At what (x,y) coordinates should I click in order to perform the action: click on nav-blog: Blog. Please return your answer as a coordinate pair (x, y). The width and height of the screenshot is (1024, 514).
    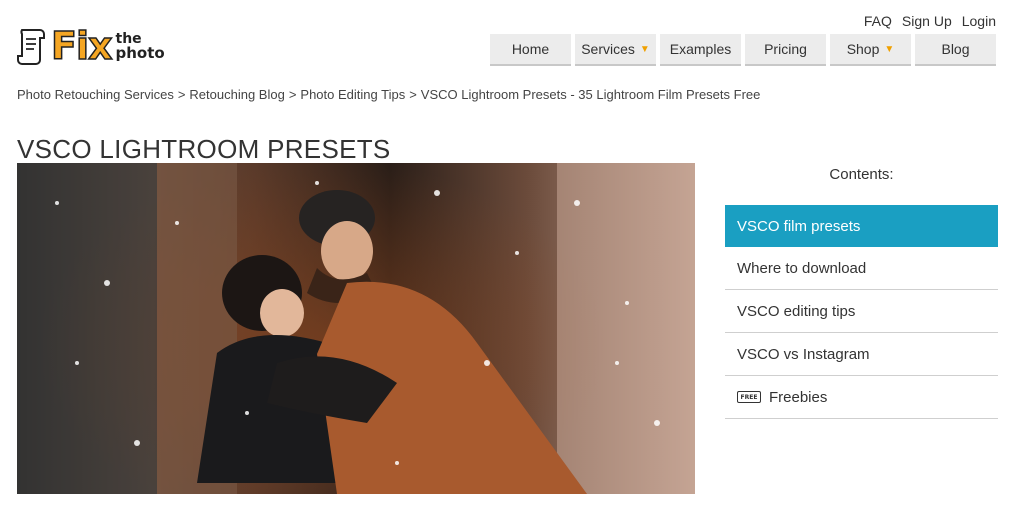
    Looking at the image, I should click on (955, 50).